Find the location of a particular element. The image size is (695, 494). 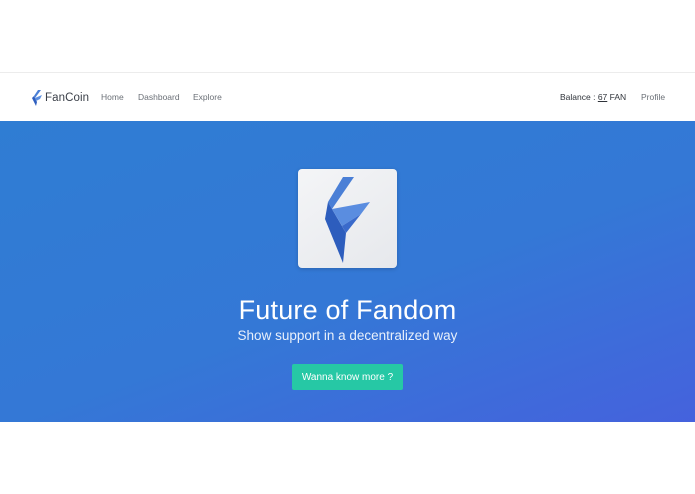

top-whitespace is located at coordinates (347, 36).